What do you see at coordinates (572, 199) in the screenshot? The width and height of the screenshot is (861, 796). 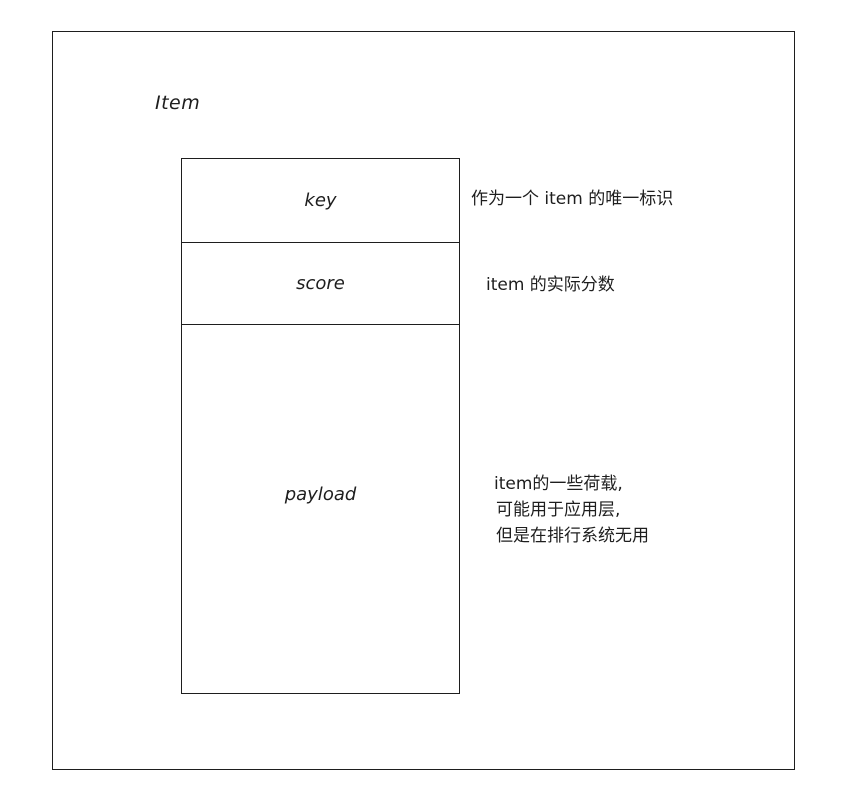 I see `key-description: 作为一个 item 的唯一标识` at bounding box center [572, 199].